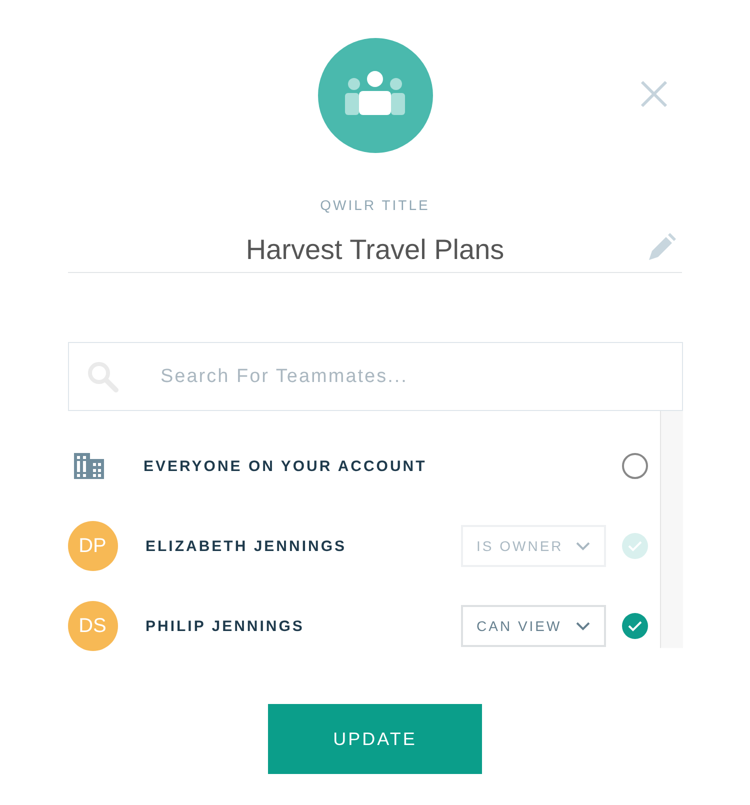 The height and width of the screenshot is (805, 750). What do you see at coordinates (375, 205) in the screenshot?
I see `title-label: QWILR TITLE` at bounding box center [375, 205].